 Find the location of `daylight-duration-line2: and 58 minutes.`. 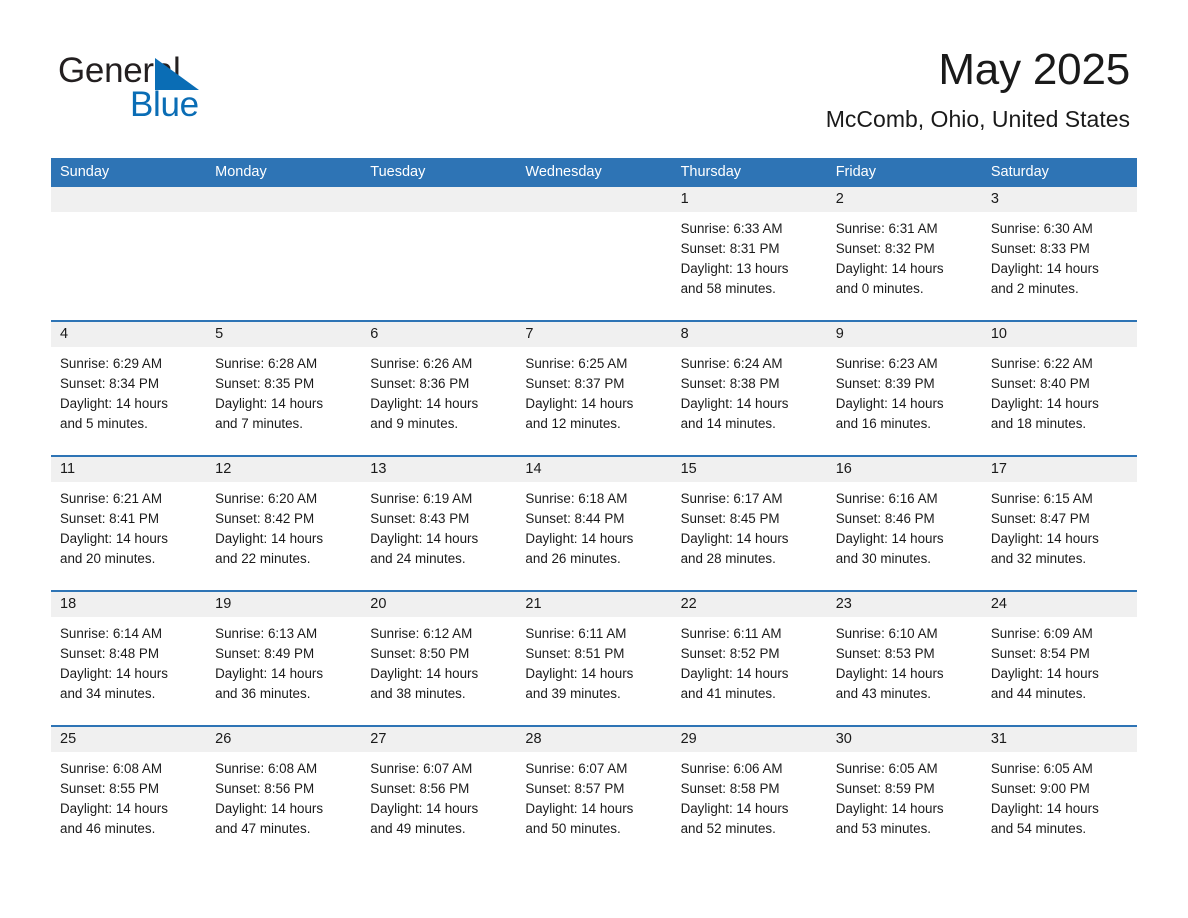

daylight-duration-line2: and 58 minutes. is located at coordinates (728, 288).